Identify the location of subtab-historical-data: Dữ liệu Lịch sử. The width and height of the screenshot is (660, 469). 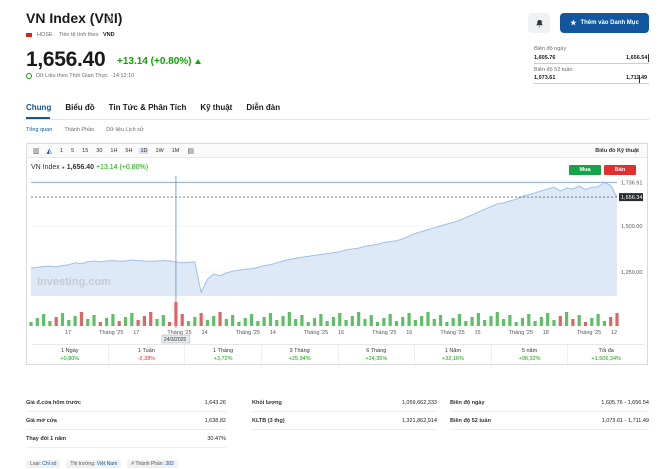
(124, 130).